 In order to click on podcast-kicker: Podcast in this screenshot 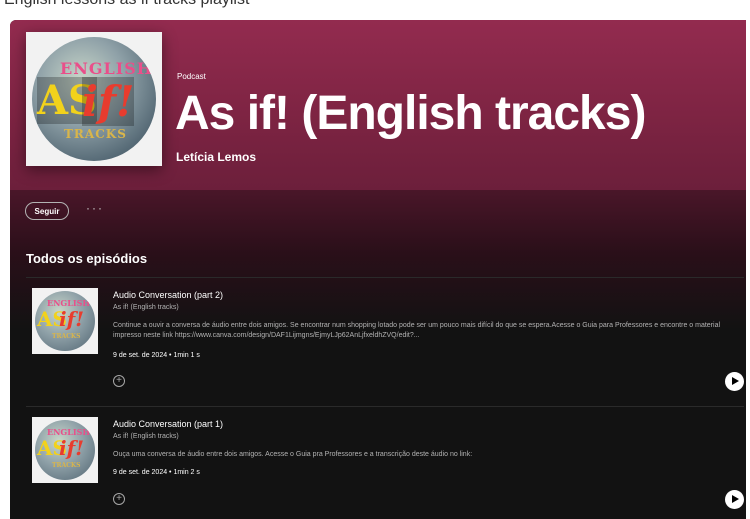, I will do `click(191, 76)`.